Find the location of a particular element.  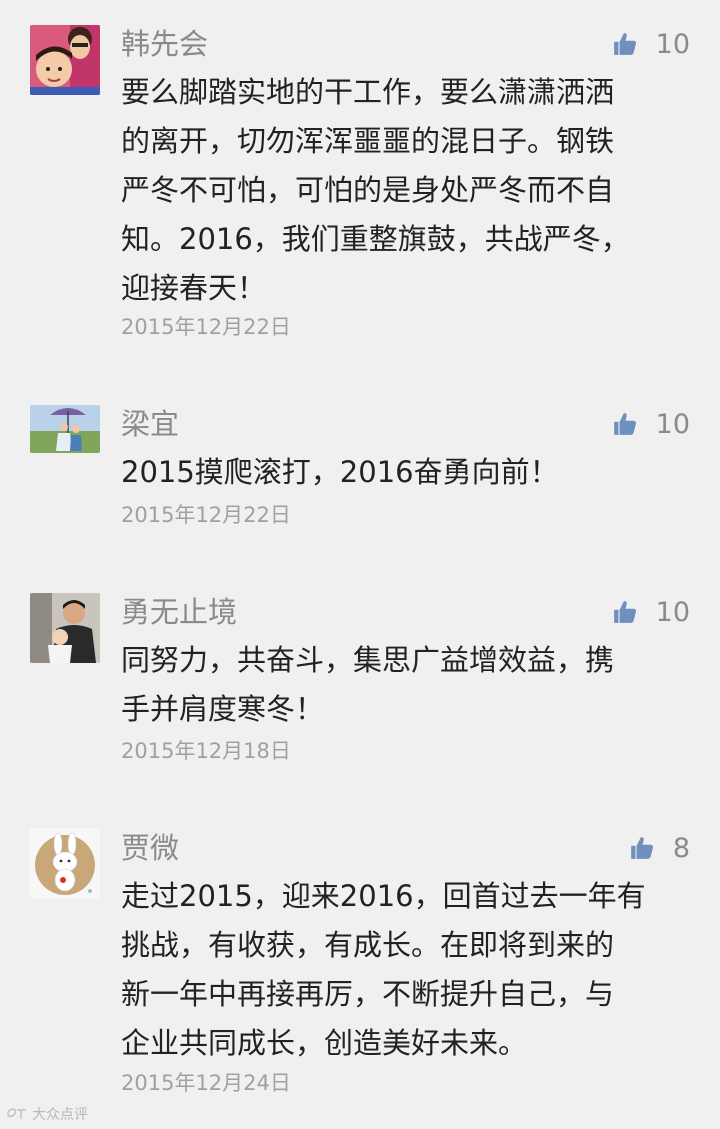

watermark-logo-icon is located at coordinates (16, 1113).